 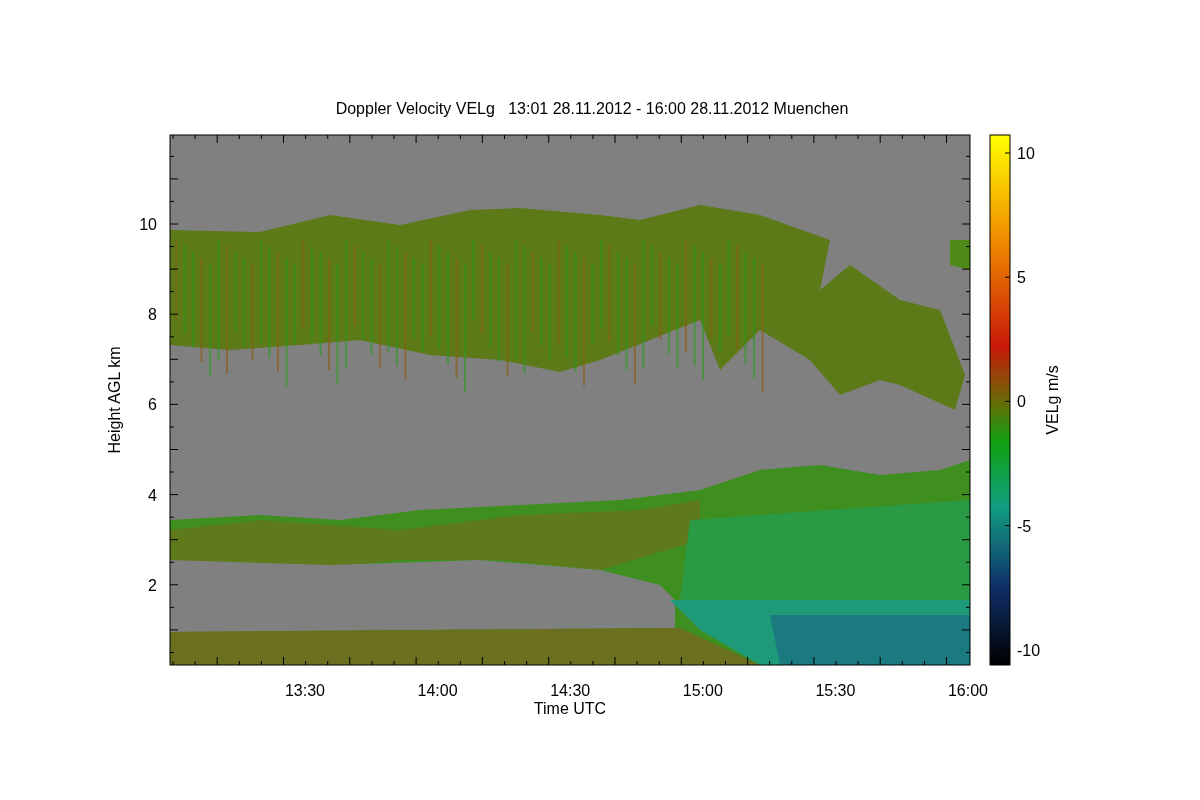 I want to click on colorbar-tick-label: -10, so click(x=1029, y=650).